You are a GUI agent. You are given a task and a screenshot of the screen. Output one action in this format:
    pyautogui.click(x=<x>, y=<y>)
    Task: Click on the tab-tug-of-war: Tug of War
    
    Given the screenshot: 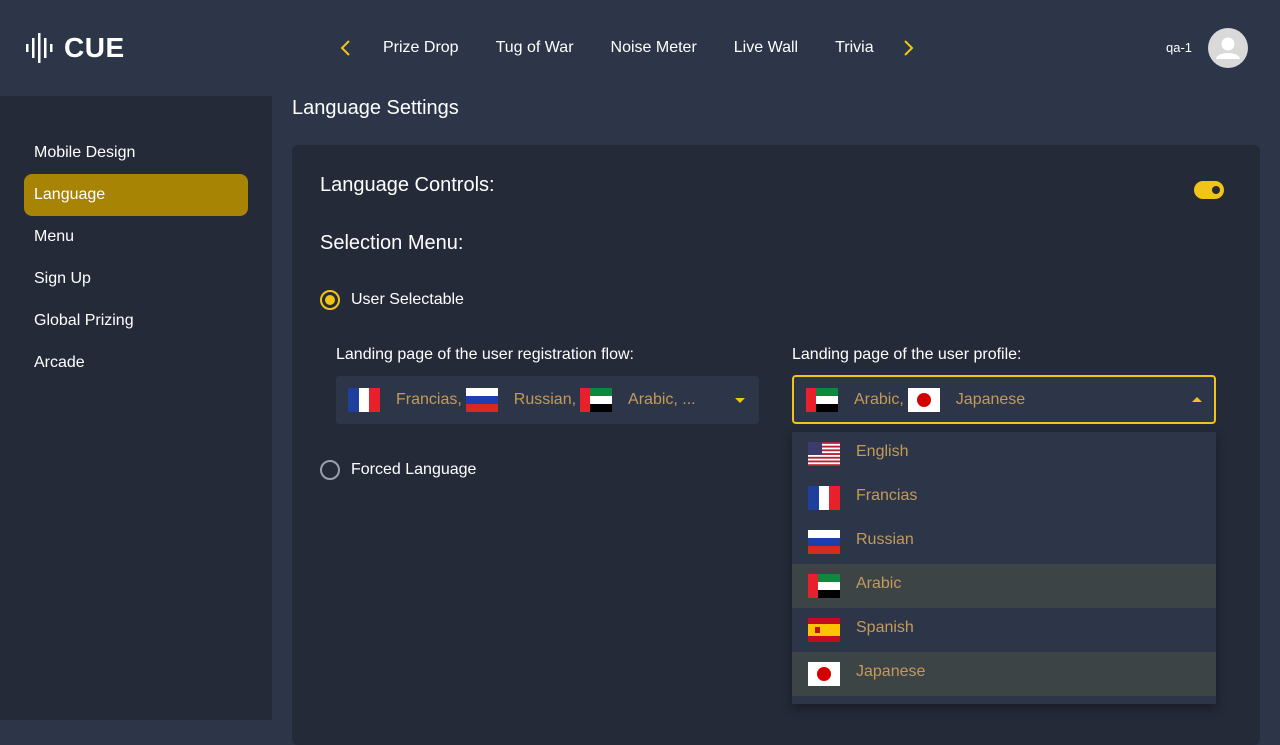 What is the action you would take?
    pyautogui.click(x=535, y=48)
    